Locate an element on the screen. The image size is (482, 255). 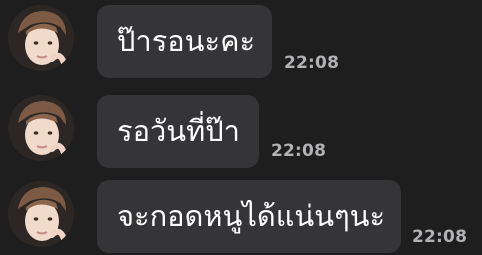
message-text: รอวันที่ป๊า is located at coordinates (178, 131).